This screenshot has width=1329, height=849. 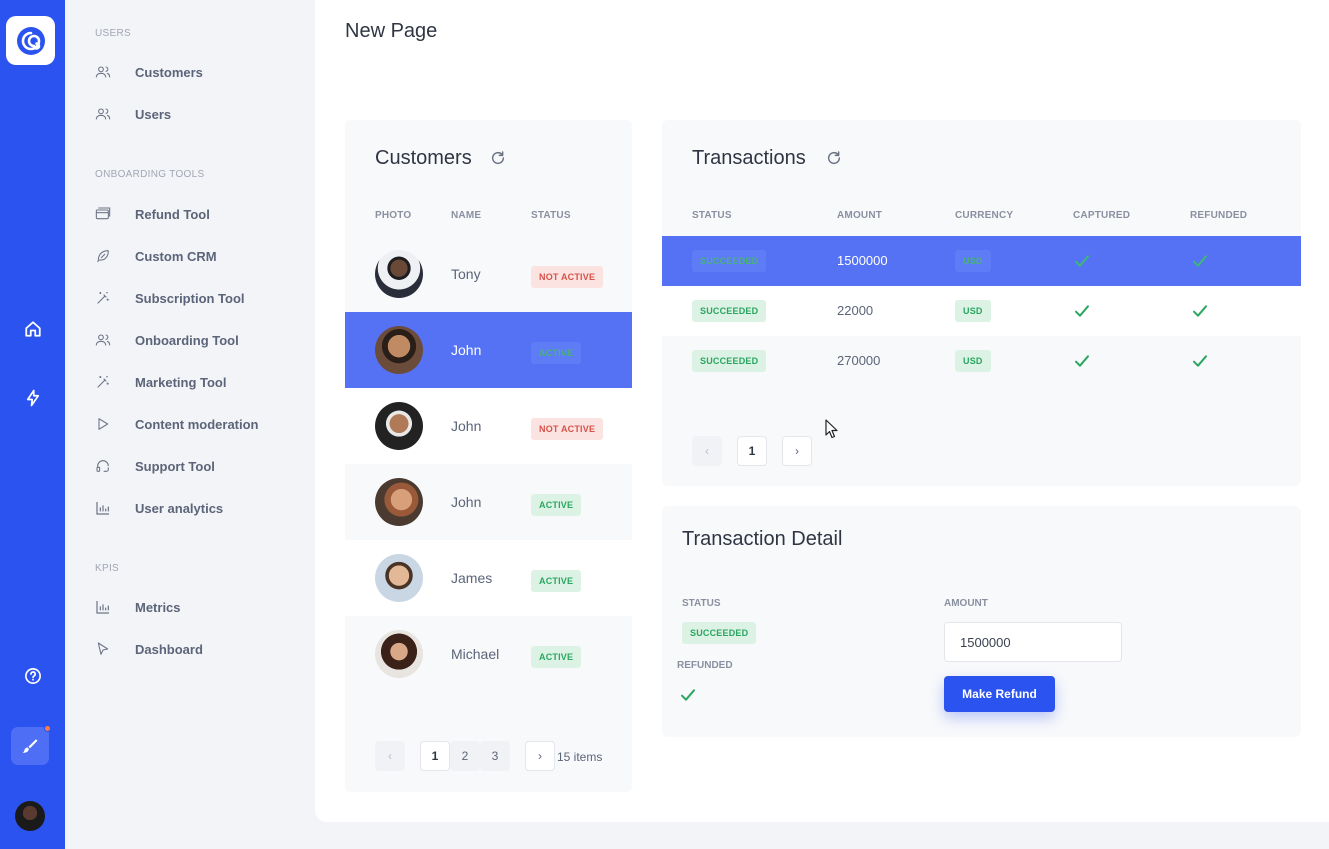 What do you see at coordinates (466, 215) in the screenshot?
I see `column-header-name: NAME` at bounding box center [466, 215].